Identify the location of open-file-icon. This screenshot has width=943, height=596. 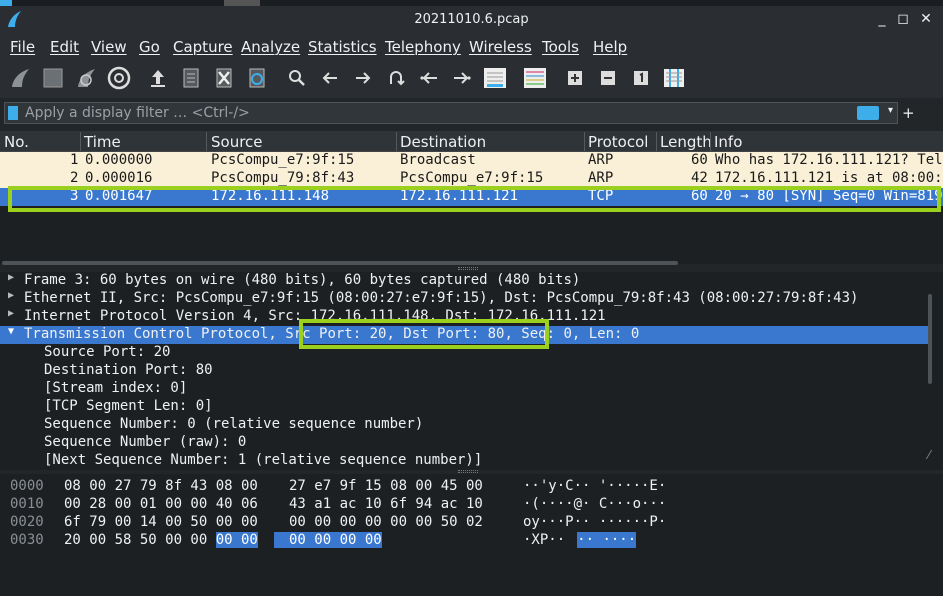
(158, 78).